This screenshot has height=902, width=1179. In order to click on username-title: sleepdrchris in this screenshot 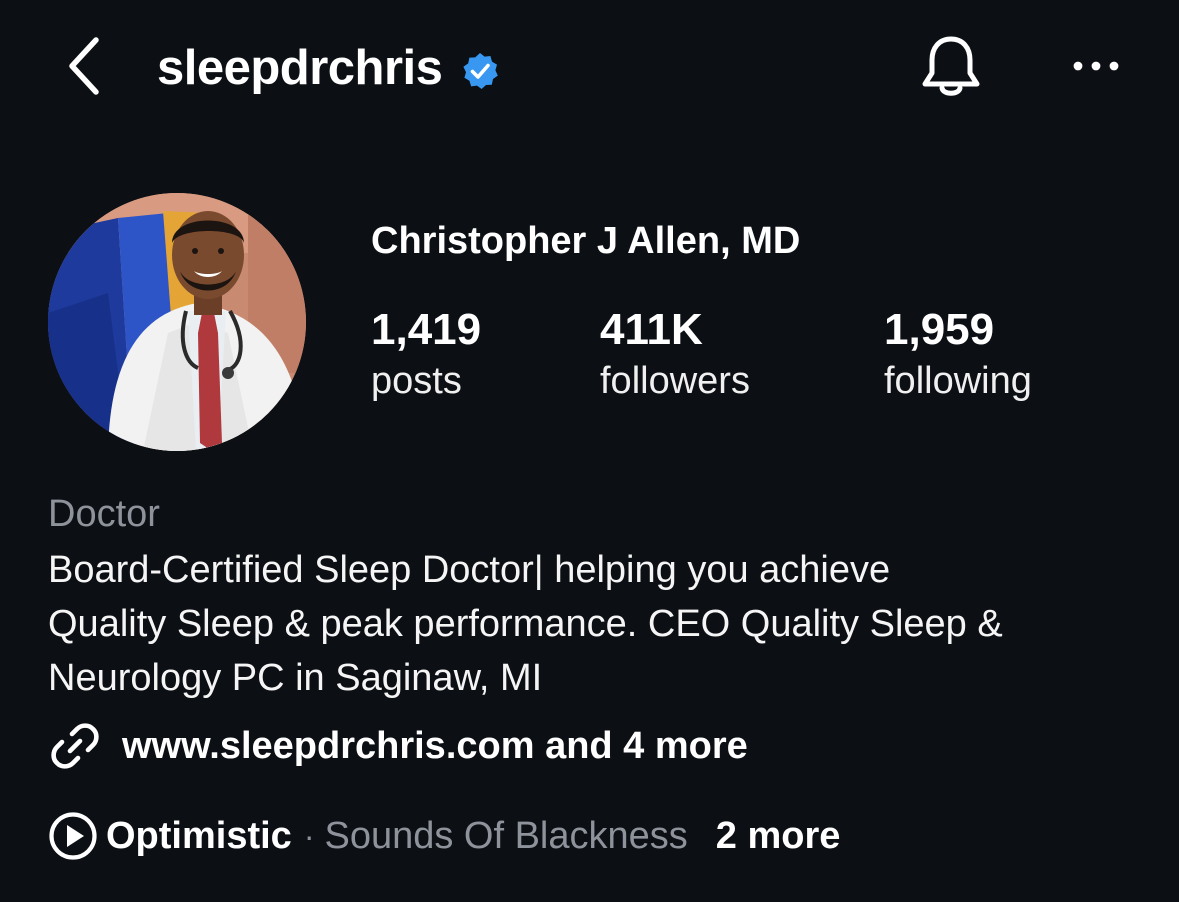, I will do `click(328, 68)`.